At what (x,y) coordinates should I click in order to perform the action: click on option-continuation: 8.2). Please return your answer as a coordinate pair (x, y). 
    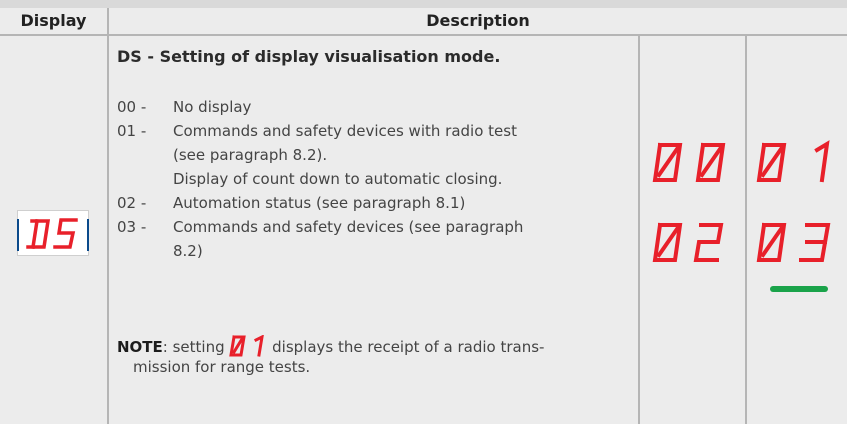
    Looking at the image, I should click on (188, 251).